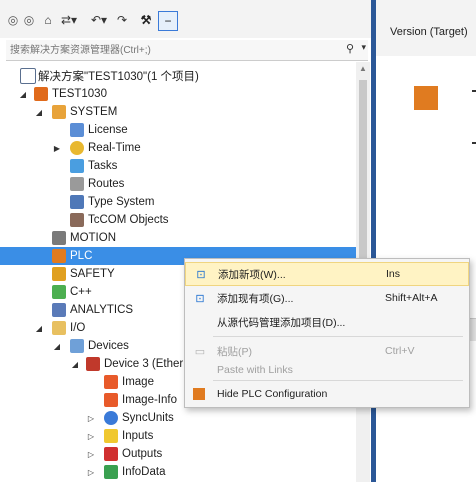 Image resolution: width=476 pixels, height=482 pixels. What do you see at coordinates (111, 436) in the screenshot?
I see `inputs-icon` at bounding box center [111, 436].